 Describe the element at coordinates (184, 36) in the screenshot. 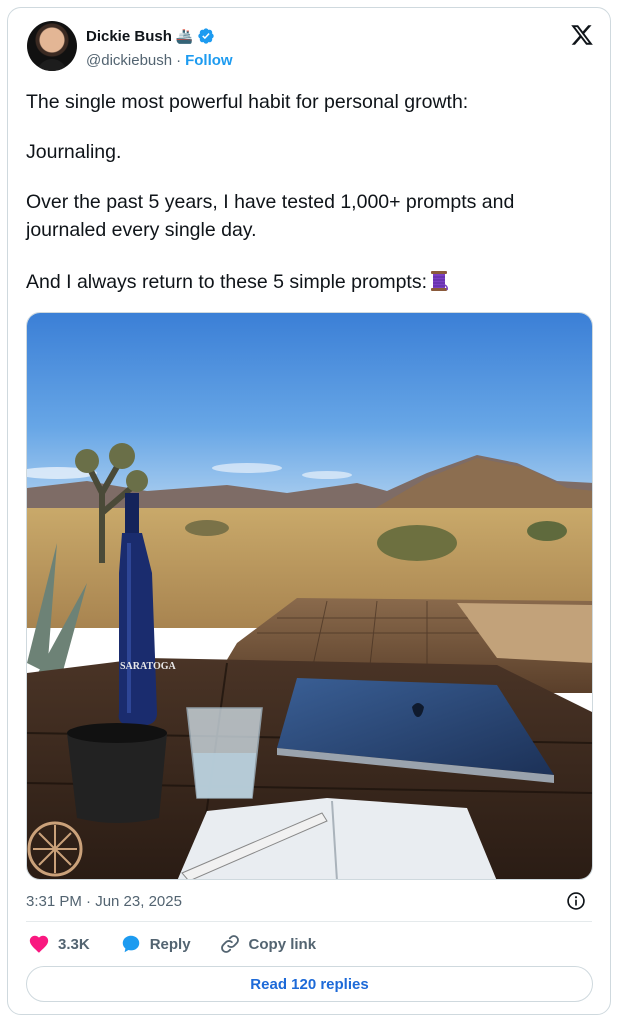

I see `ship-emoji: 🚢` at that location.